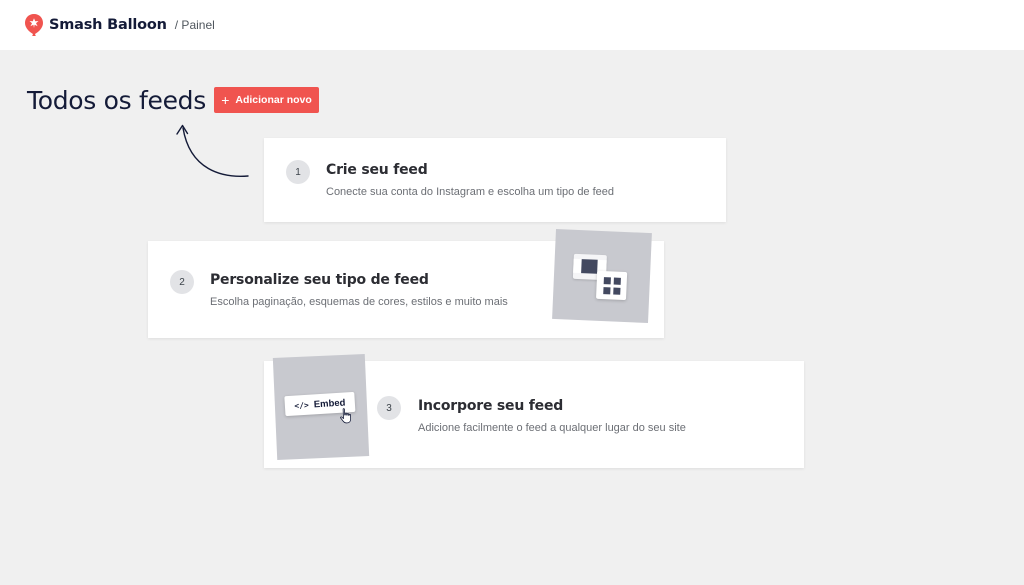 The image size is (1024, 585). What do you see at coordinates (273, 100) in the screenshot?
I see `add-new-label: Adicionar novo` at bounding box center [273, 100].